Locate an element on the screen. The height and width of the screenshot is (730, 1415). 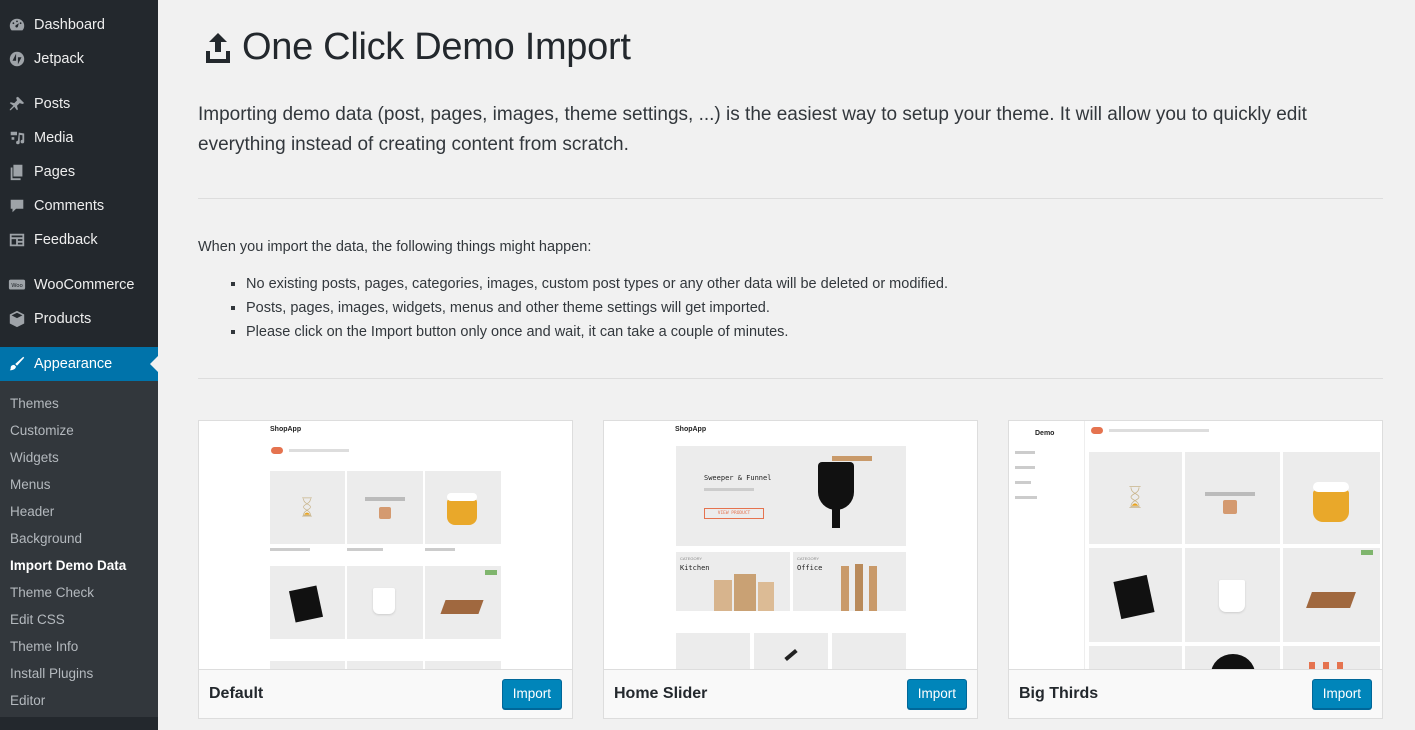
woo-icon: Woo is located at coordinates (17, 285).